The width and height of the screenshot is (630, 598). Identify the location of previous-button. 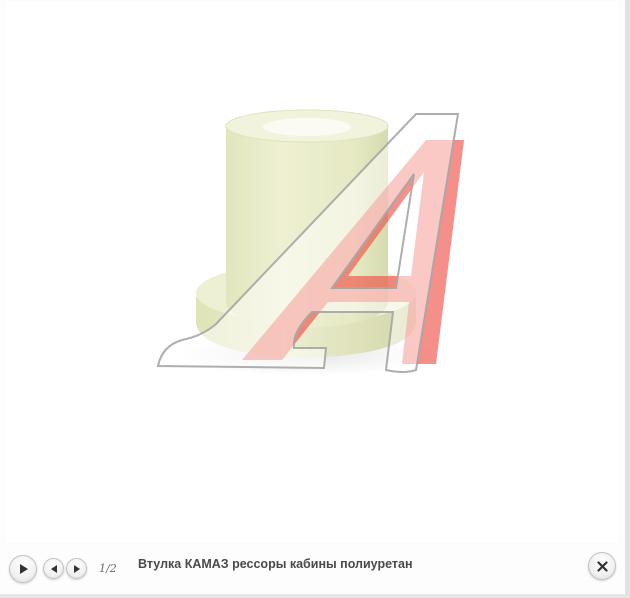
(53, 568).